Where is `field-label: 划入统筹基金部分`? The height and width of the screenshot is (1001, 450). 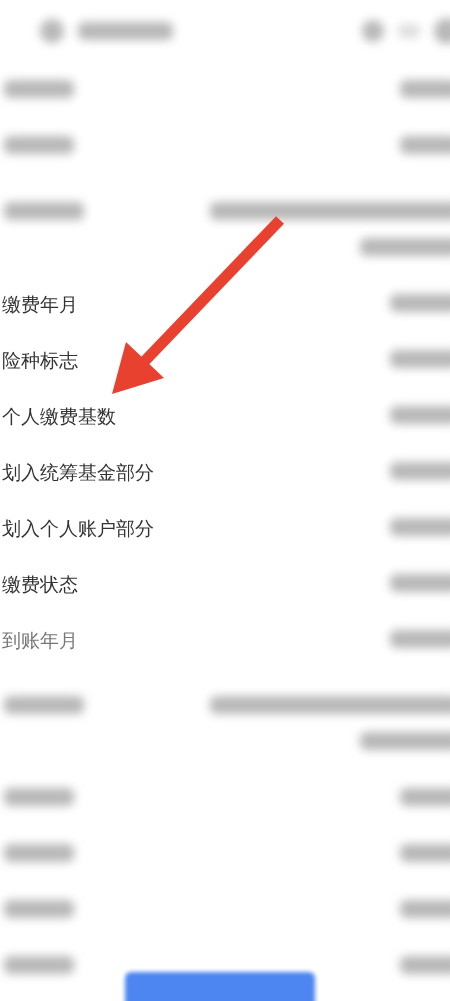 field-label: 划入统筹基金部分 is located at coordinates (78, 472).